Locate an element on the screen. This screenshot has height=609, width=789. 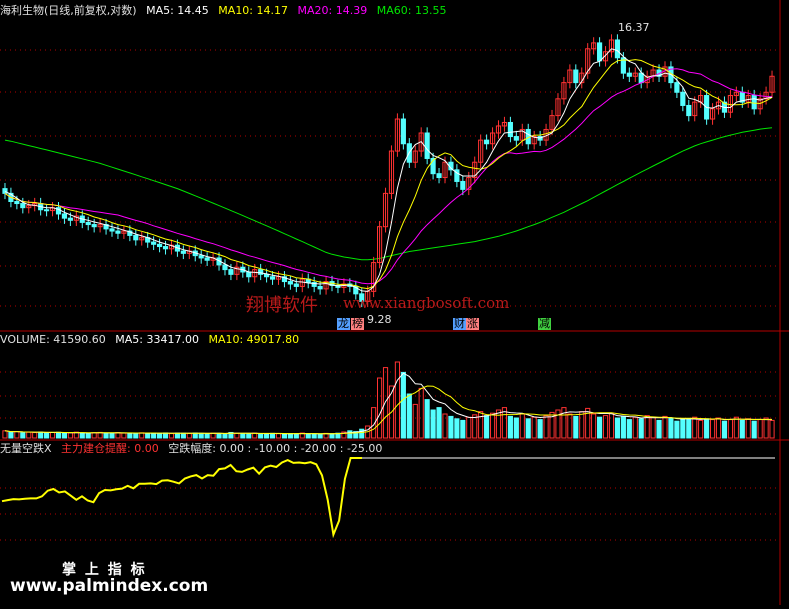
stock-name: 海利生物(日线,前复权,对数) is located at coordinates (68, 10).